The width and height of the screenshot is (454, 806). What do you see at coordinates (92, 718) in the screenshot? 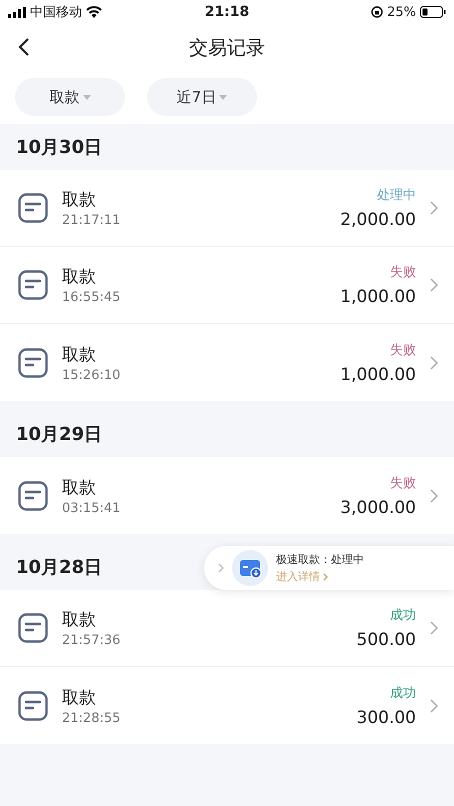
I see `transaction-time: 21:28:55` at bounding box center [92, 718].